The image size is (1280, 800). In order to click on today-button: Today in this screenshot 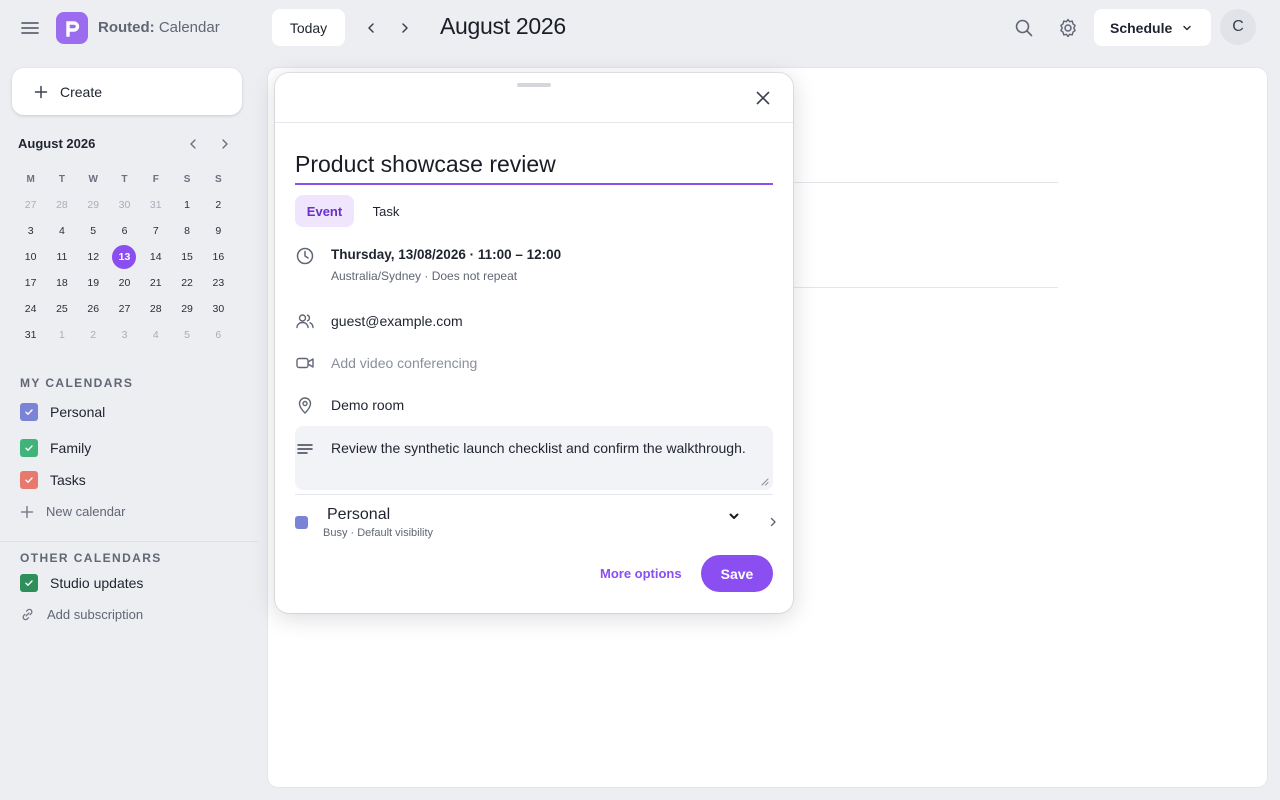, I will do `click(308, 27)`.